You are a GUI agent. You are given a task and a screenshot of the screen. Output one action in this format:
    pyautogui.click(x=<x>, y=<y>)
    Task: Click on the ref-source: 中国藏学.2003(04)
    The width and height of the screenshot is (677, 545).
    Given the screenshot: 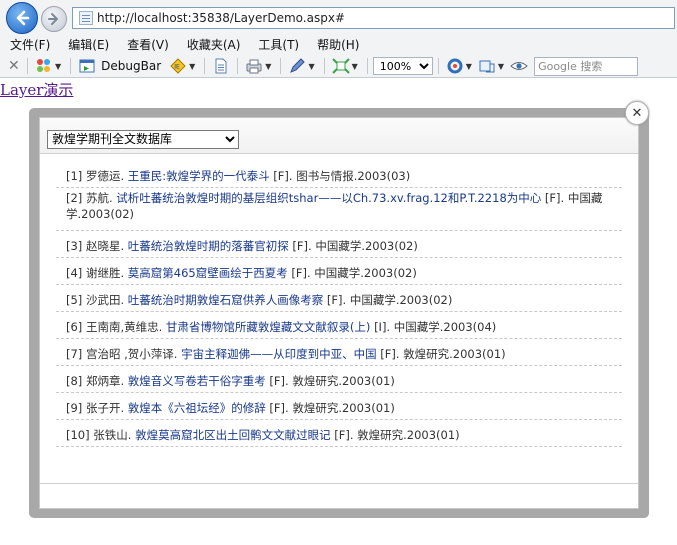 What is the action you would take?
    pyautogui.click(x=445, y=327)
    